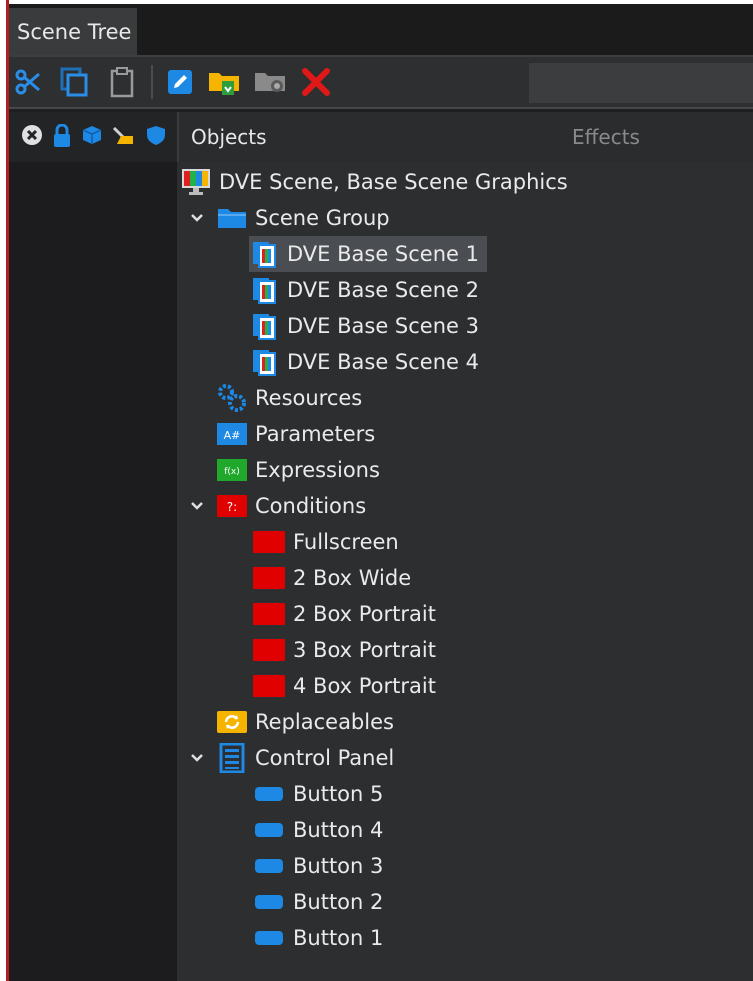 The image size is (753, 981). Describe the element at coordinates (383, 326) in the screenshot. I see `tree-item-label: DVE Base Scene 3` at that location.